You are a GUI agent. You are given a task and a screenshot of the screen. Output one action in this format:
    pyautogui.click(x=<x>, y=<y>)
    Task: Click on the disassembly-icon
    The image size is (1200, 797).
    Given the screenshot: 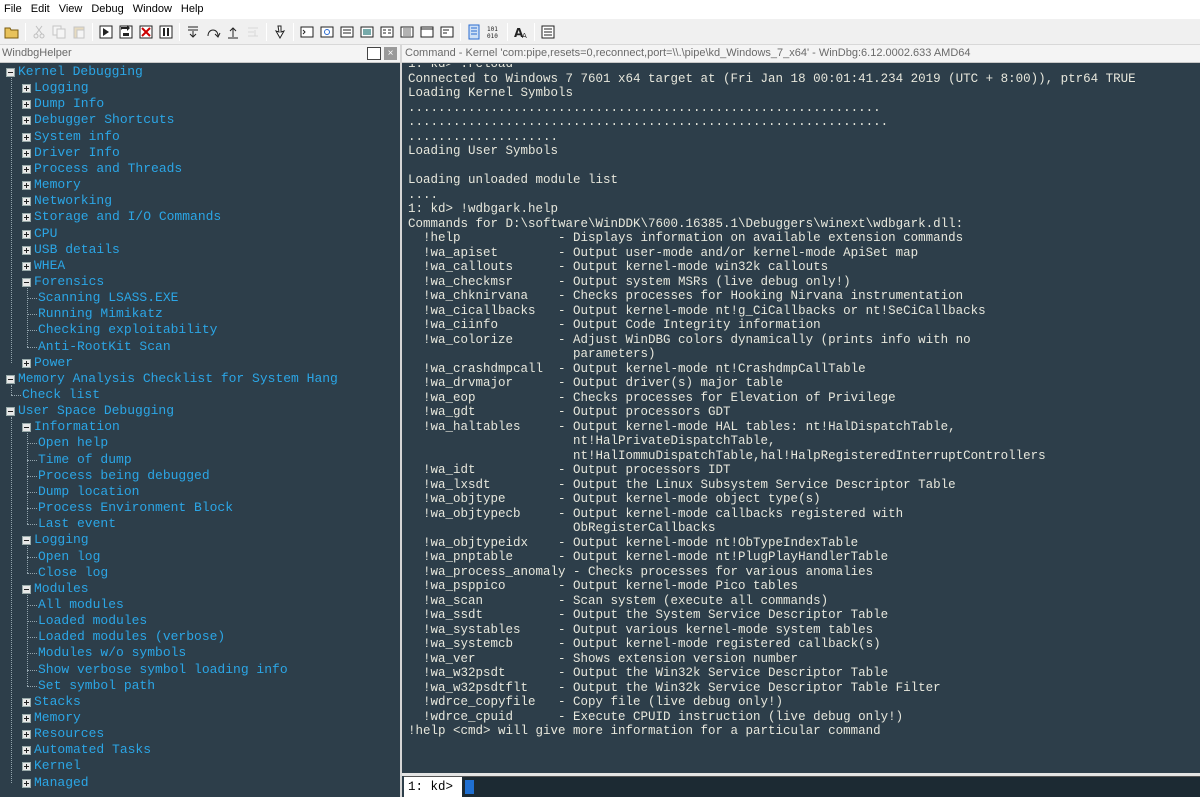 What is the action you would take?
    pyautogui.click(x=427, y=32)
    